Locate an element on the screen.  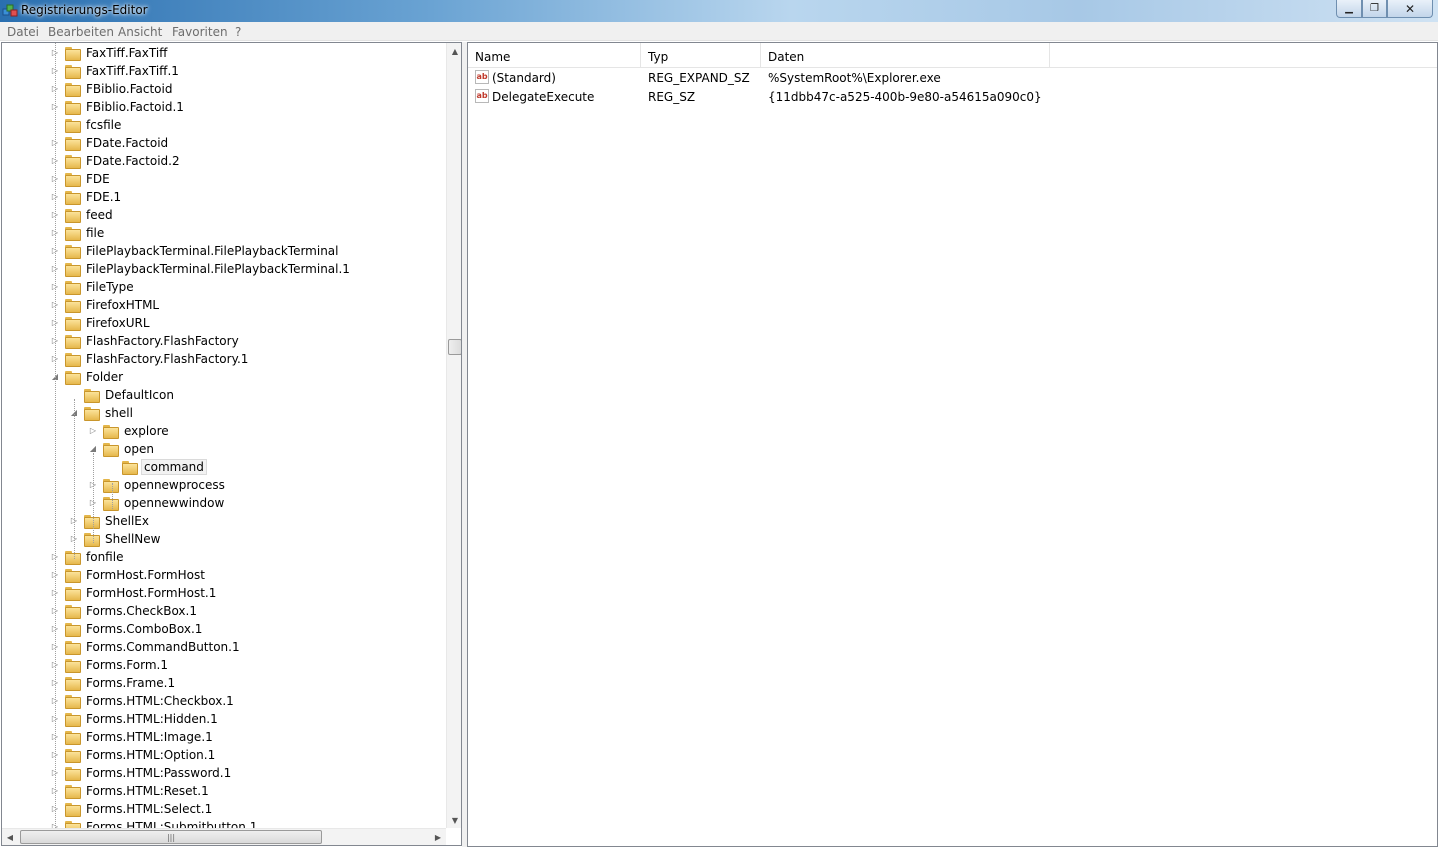
tree-node: ▷ Forms.HTML:Image.1 is located at coordinates (133, 737).